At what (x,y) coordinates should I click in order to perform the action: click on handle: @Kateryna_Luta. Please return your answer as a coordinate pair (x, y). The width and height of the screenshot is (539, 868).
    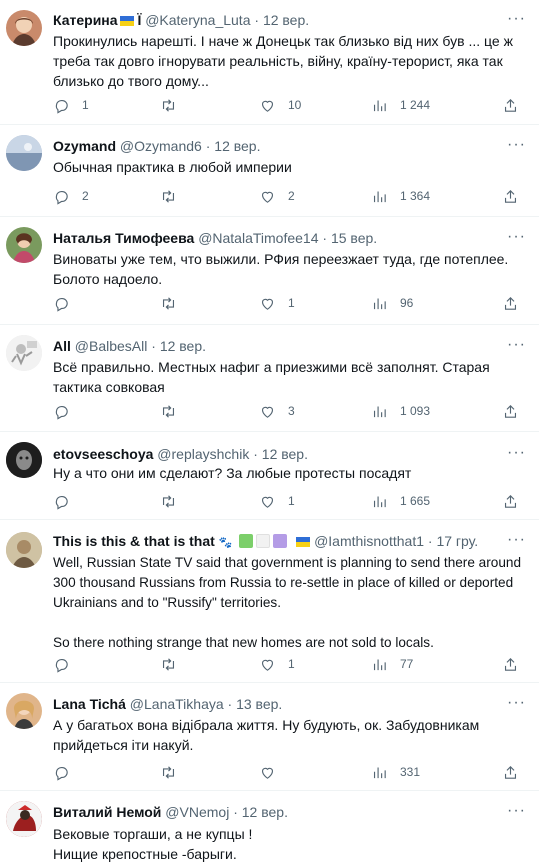
    Looking at the image, I should click on (197, 20).